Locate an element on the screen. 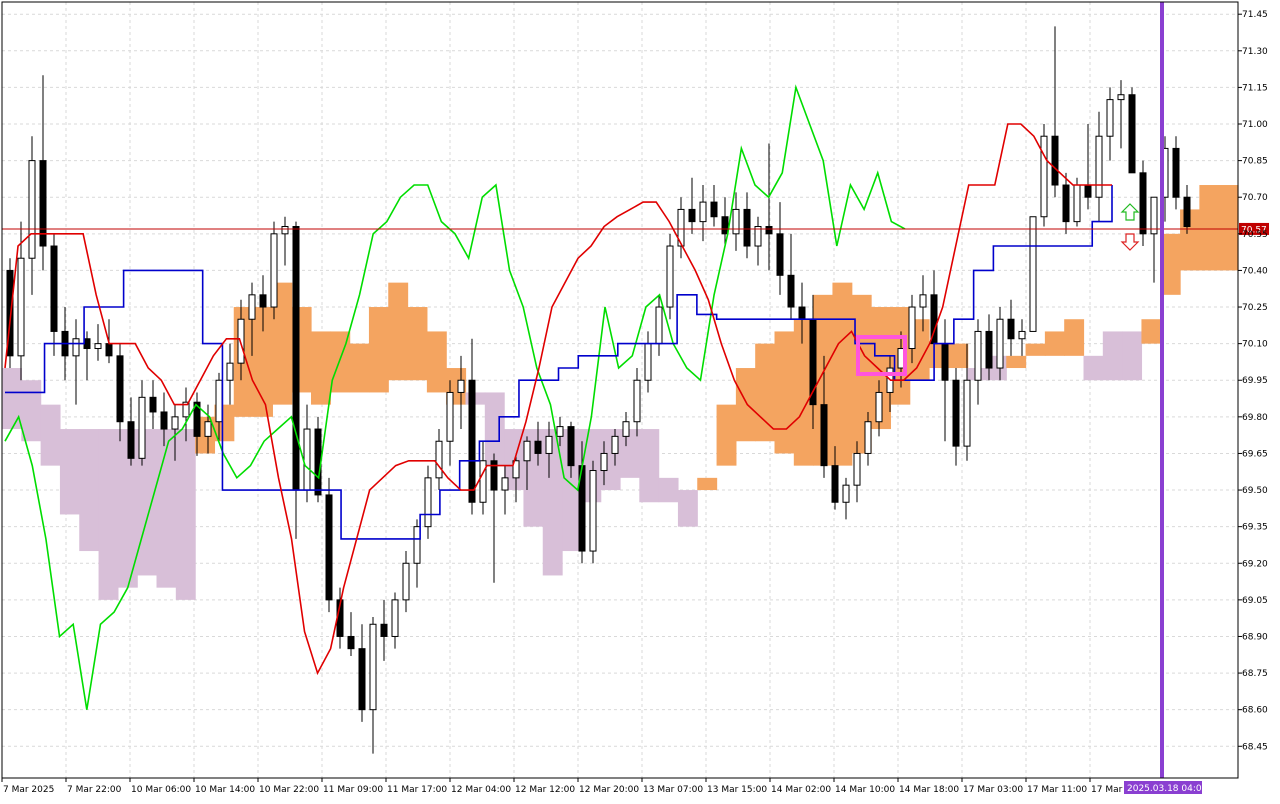 The width and height of the screenshot is (1280, 804). price-tick-label: 70.25 is located at coordinates (1255, 308).